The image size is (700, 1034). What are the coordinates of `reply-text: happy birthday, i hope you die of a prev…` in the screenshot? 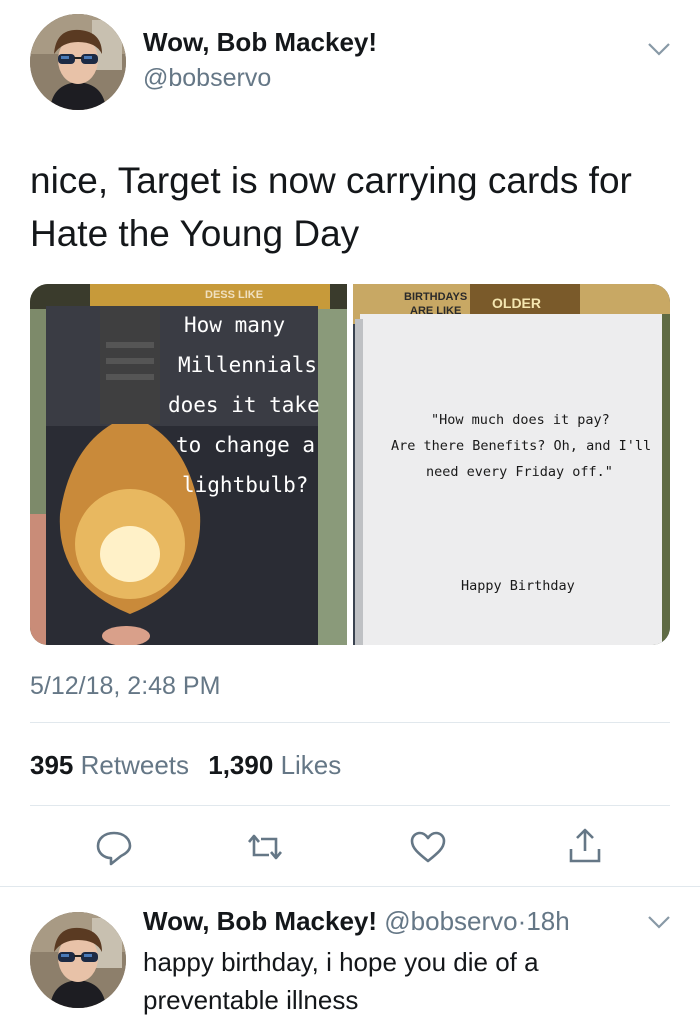 It's located at (393, 981).